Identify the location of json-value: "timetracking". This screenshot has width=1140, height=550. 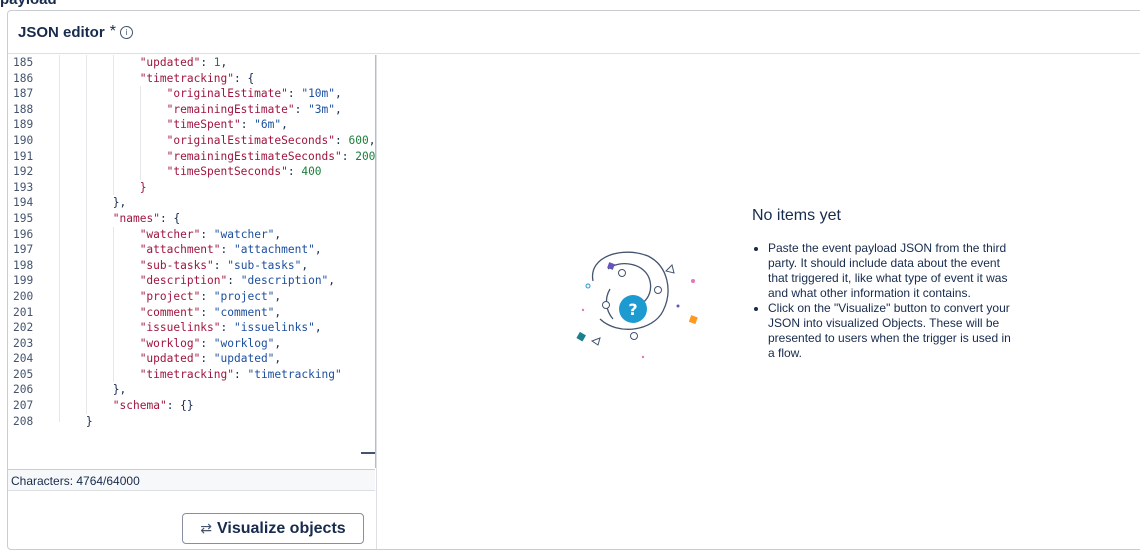
(294, 374).